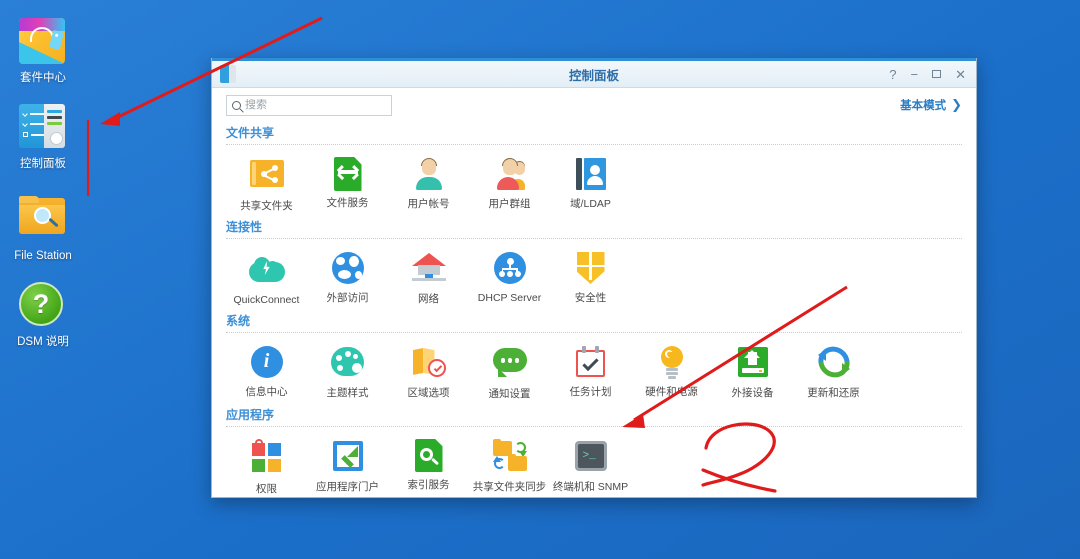  What do you see at coordinates (267, 459) in the screenshot?
I see `privileges-icon` at bounding box center [267, 459].